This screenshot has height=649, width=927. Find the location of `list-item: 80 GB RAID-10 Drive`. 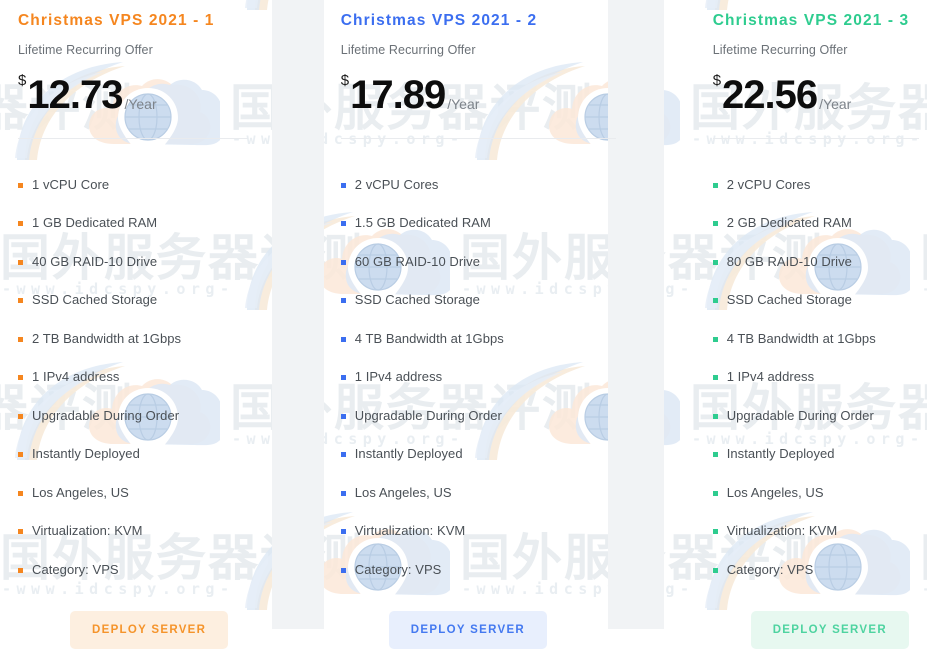

list-item: 80 GB RAID-10 Drive is located at coordinates (815, 261).